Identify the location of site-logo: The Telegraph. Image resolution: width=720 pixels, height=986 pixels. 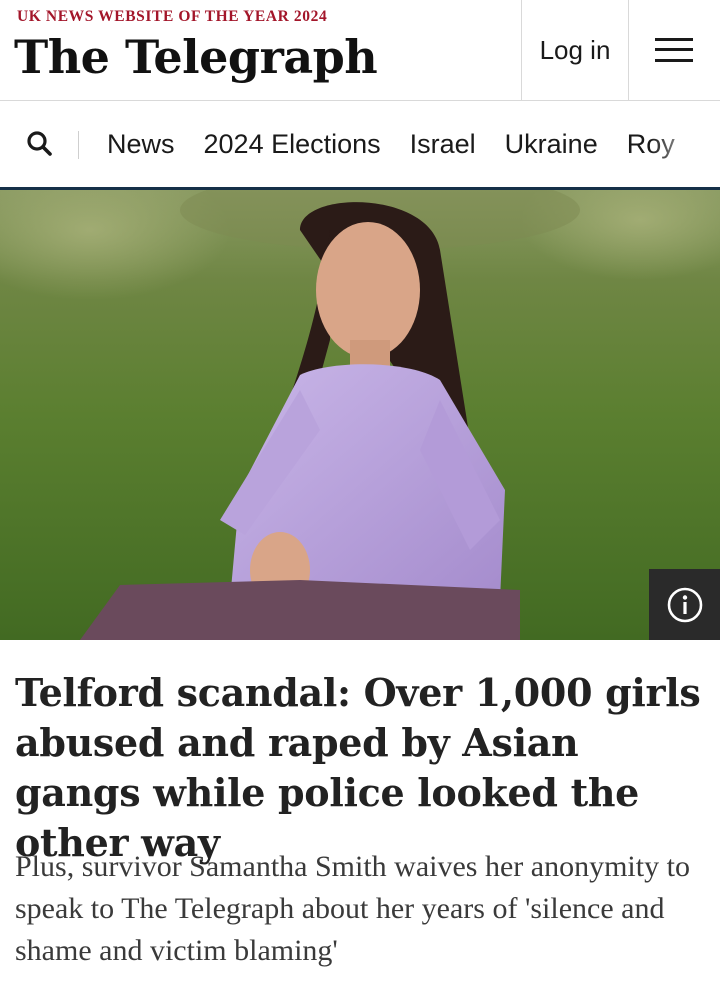
(196, 57).